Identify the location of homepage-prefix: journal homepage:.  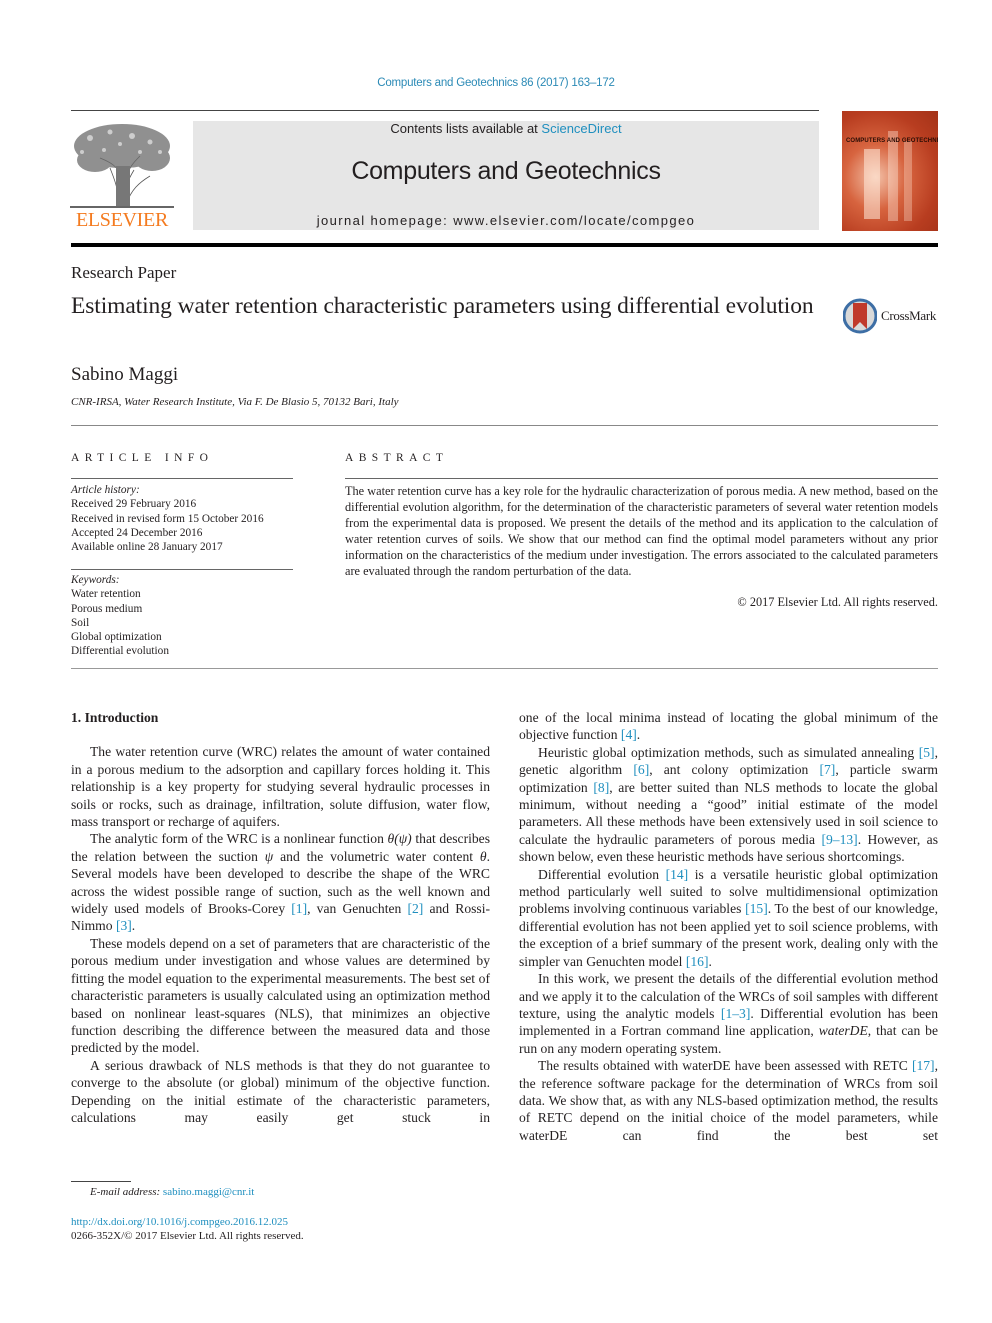
(385, 220).